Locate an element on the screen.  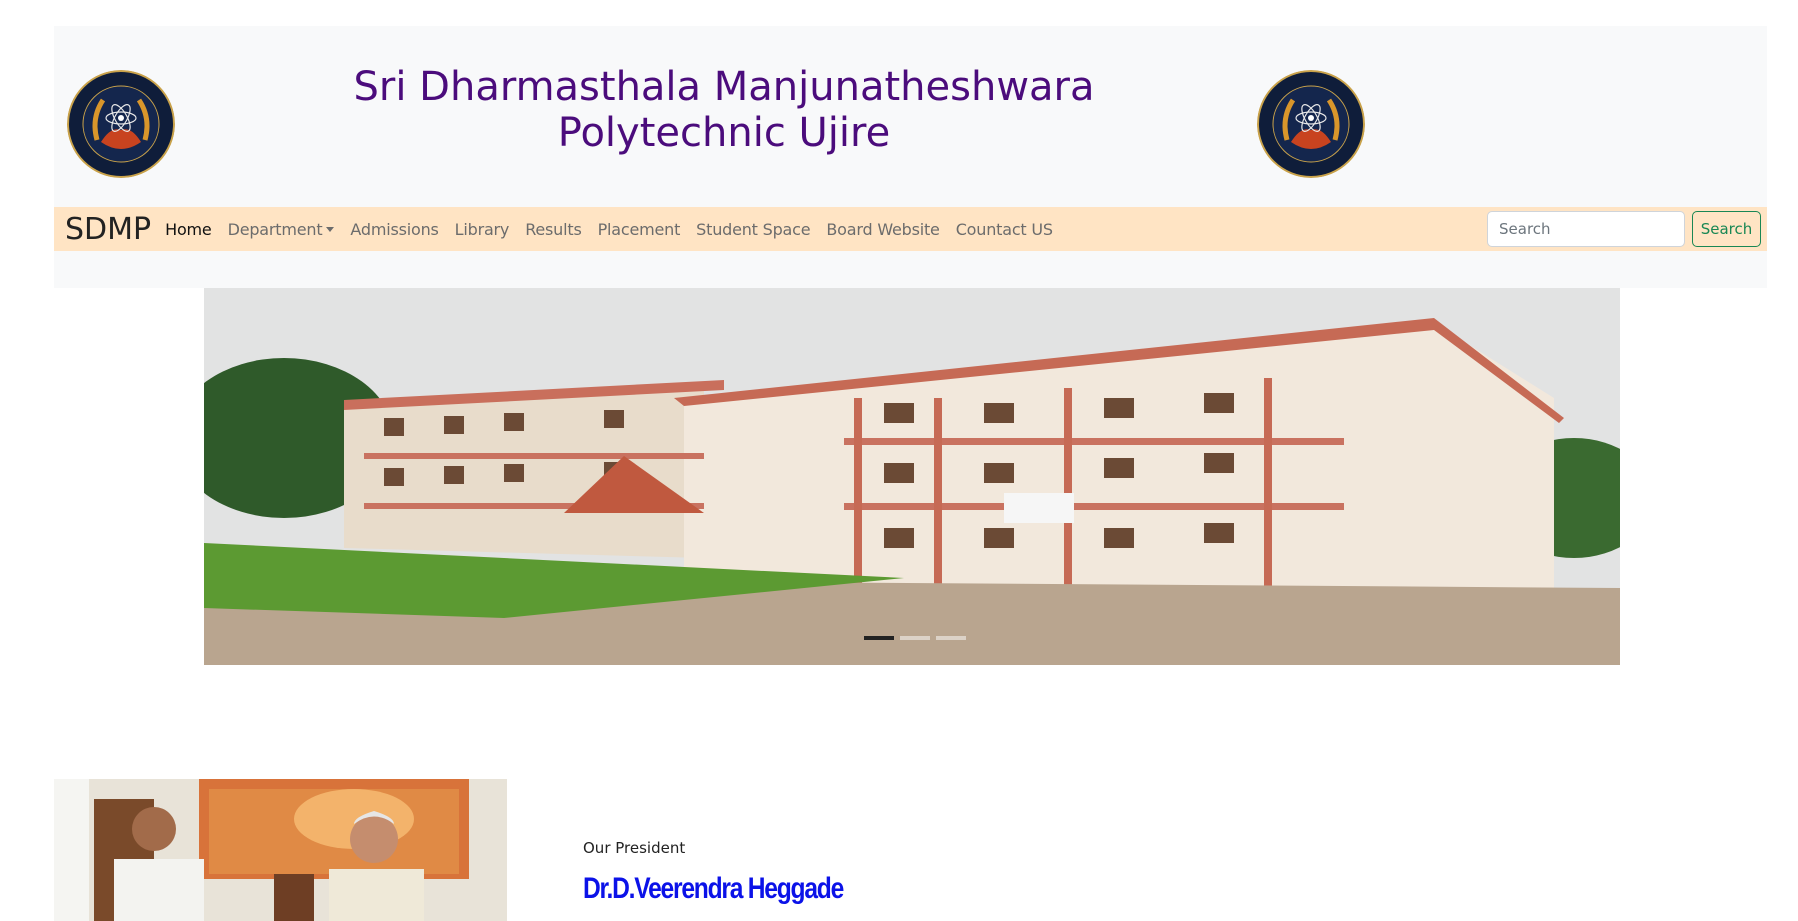
carousel-indicators is located at coordinates (915, 638).